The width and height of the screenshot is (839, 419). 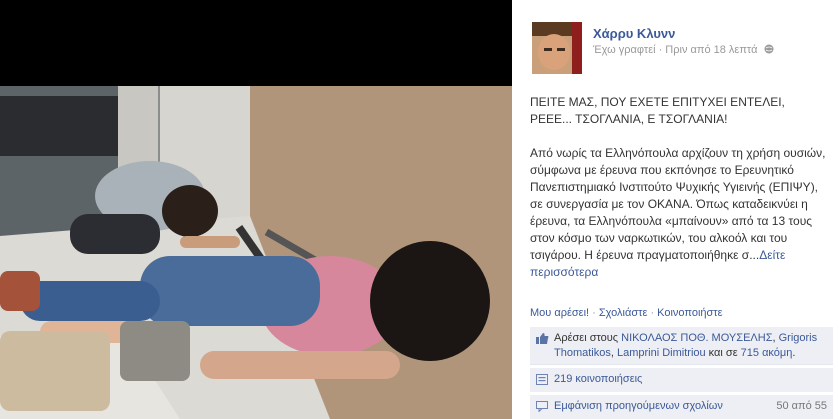 I want to click on avatar-image, so click(x=557, y=48).